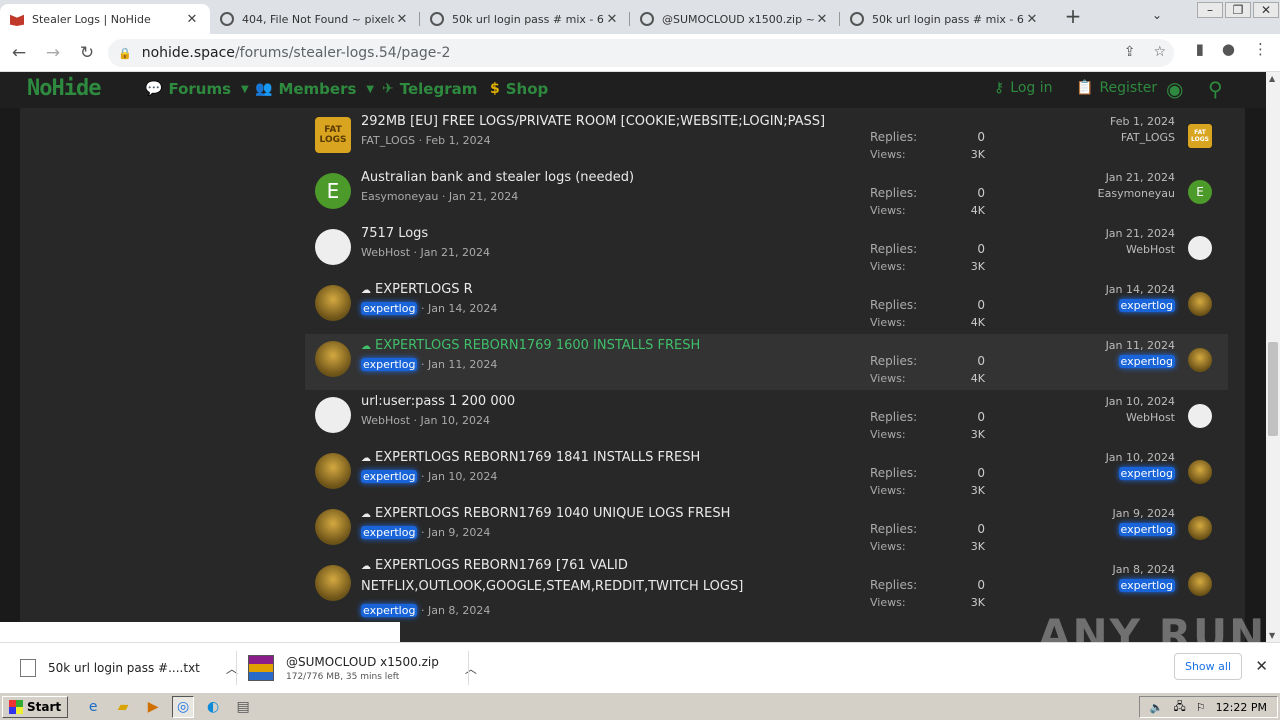 This screenshot has width=1280, height=720. What do you see at coordinates (1144, 569) in the screenshot?
I see `last-post-date: Jan 8, 2024` at bounding box center [1144, 569].